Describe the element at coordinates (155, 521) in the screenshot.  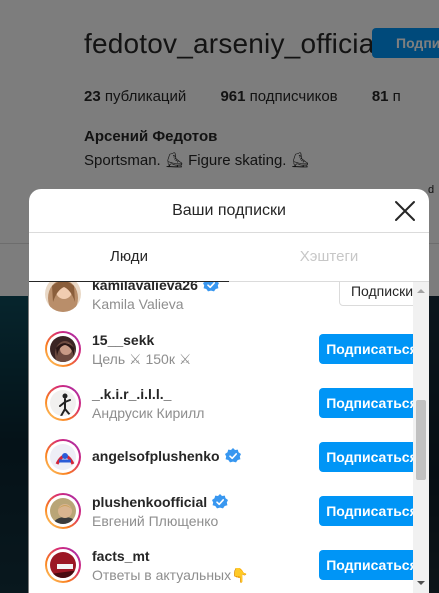
I see `account-name: Евгений Плющенко` at that location.